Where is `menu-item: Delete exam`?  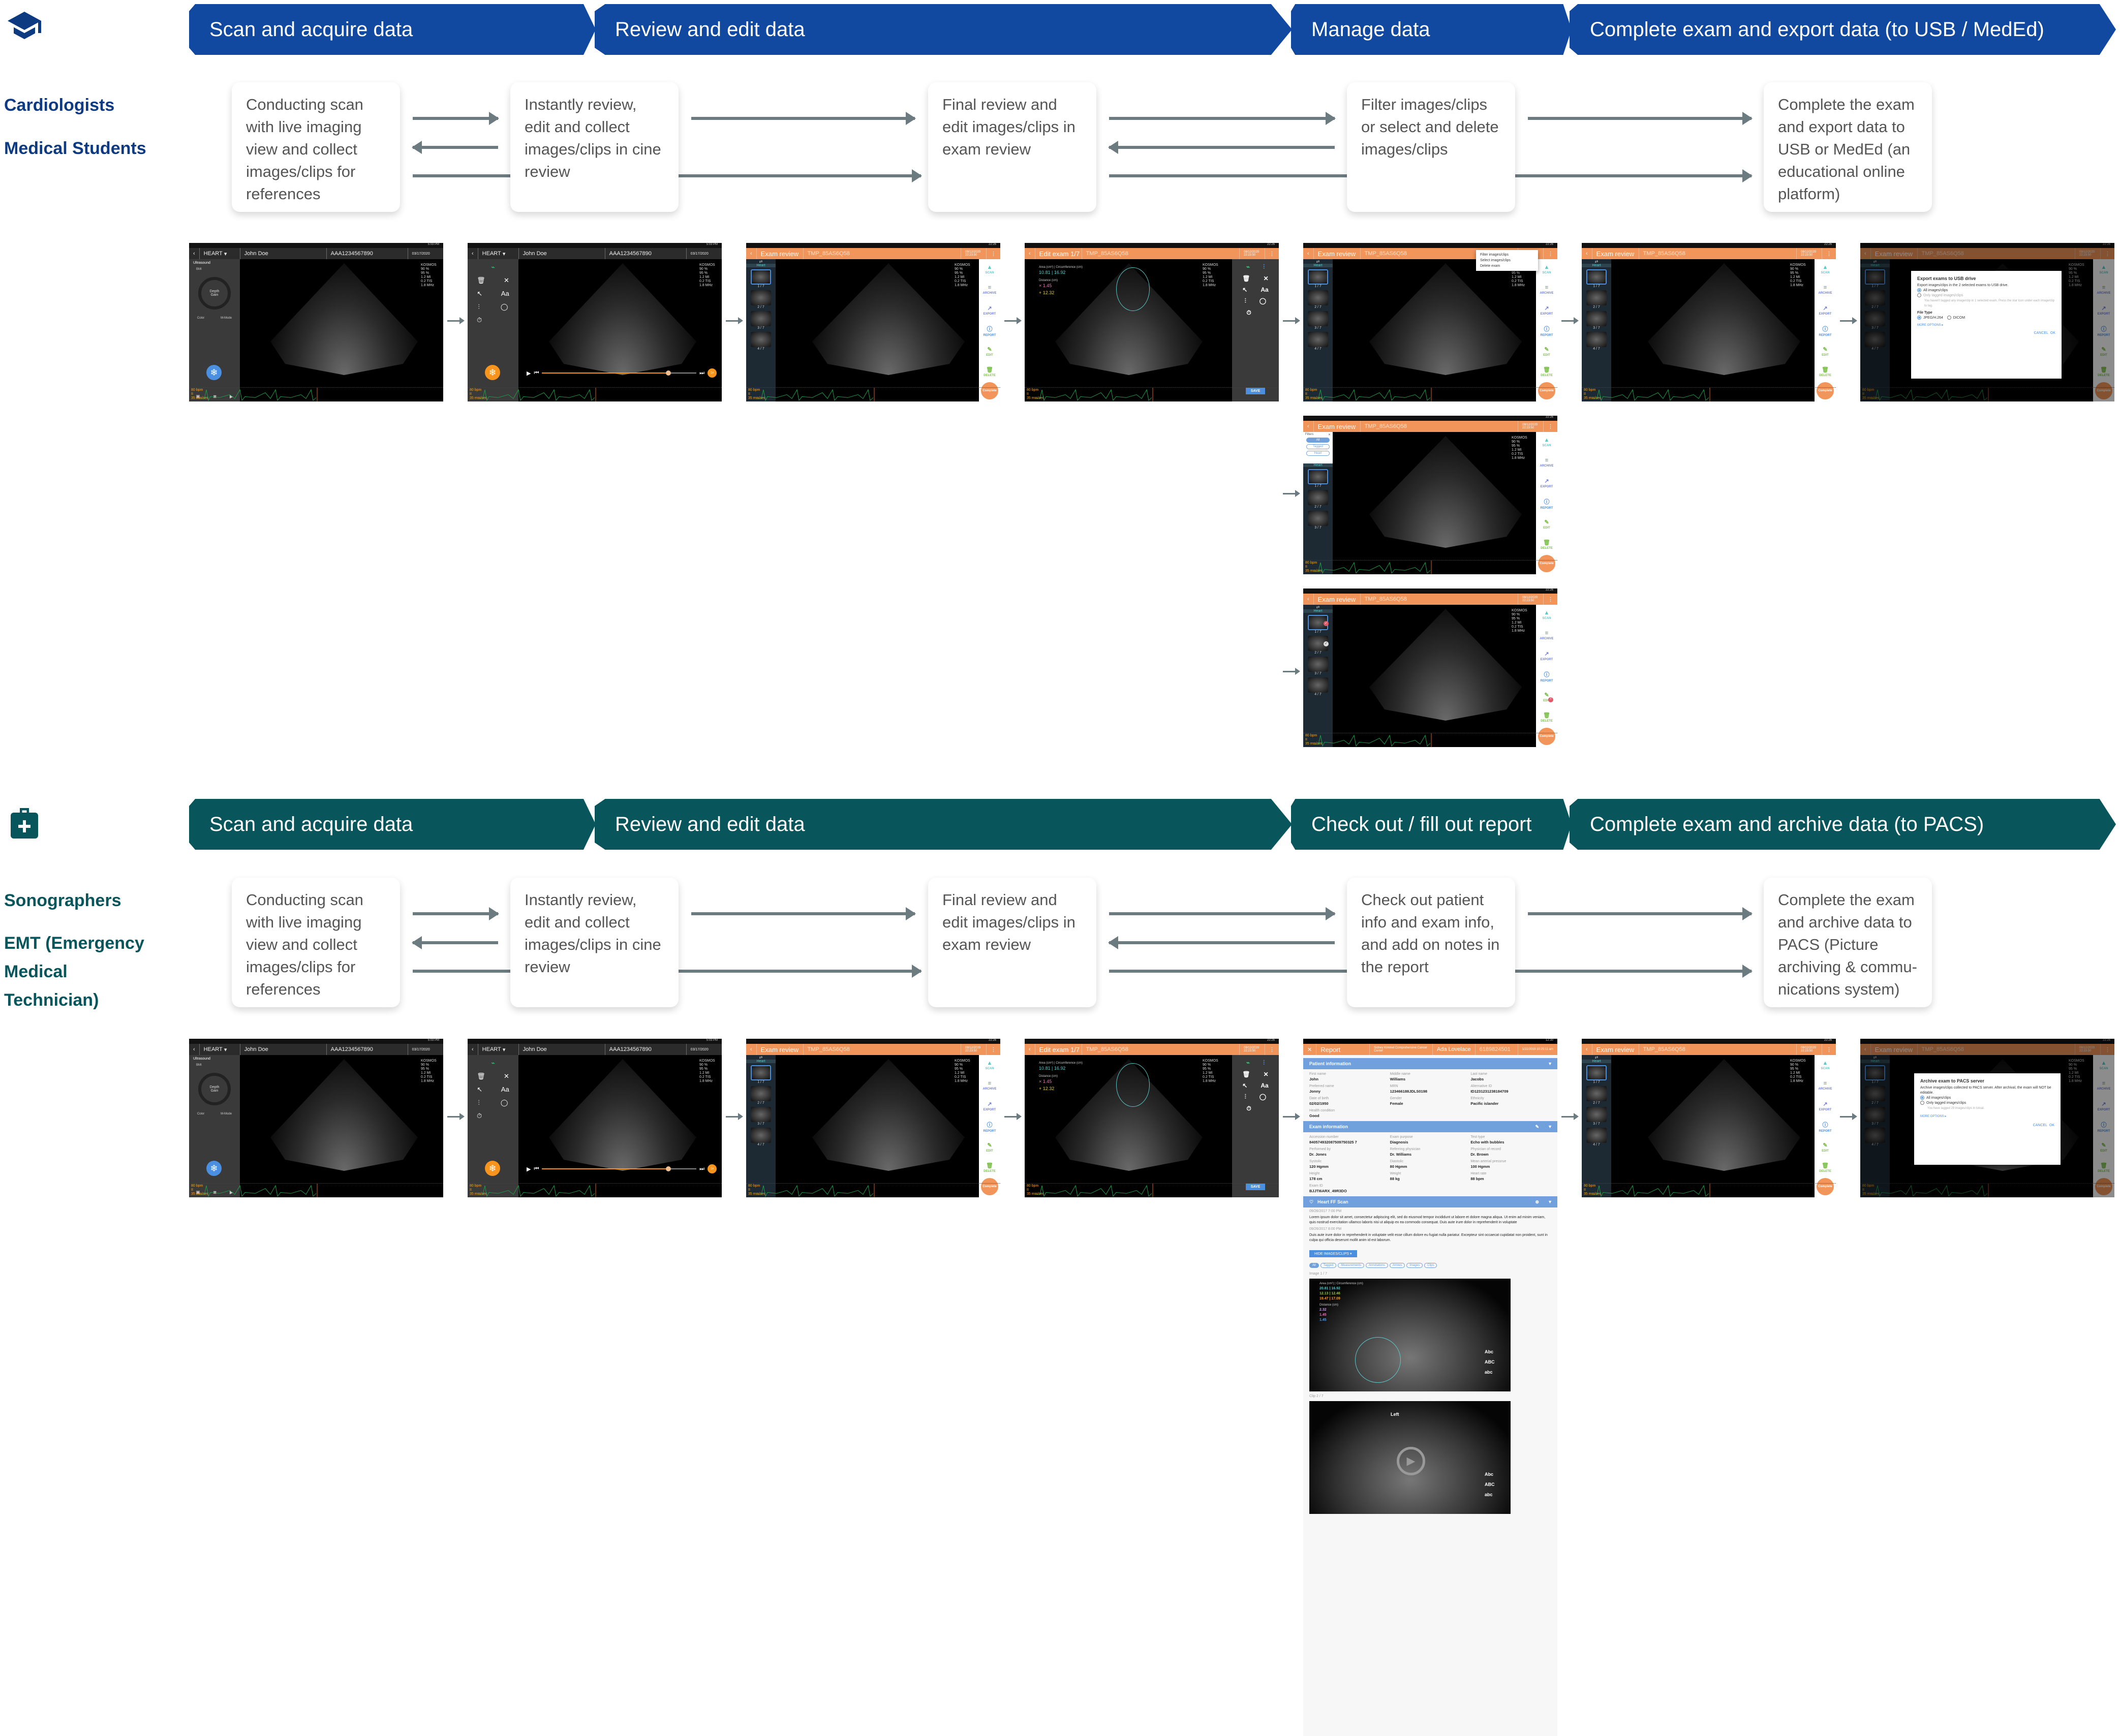
menu-item: Delete exam is located at coordinates (1507, 266).